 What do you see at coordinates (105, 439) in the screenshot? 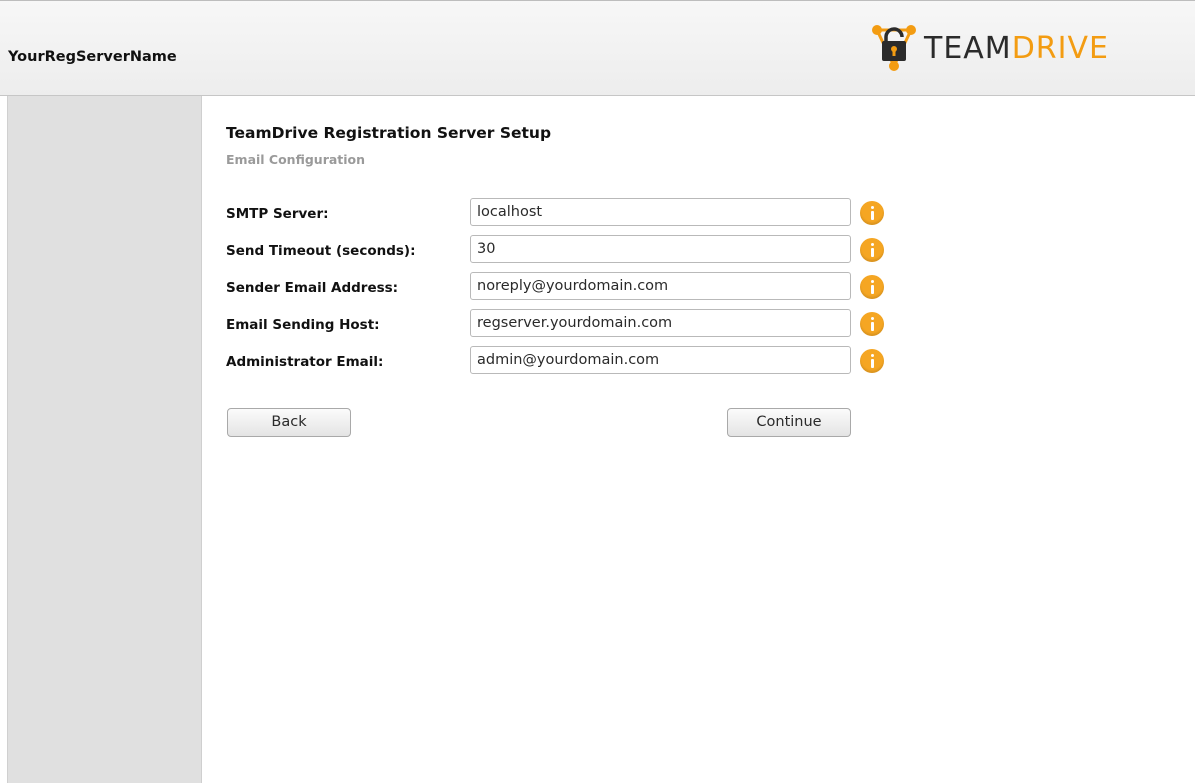
I see `sidebar` at bounding box center [105, 439].